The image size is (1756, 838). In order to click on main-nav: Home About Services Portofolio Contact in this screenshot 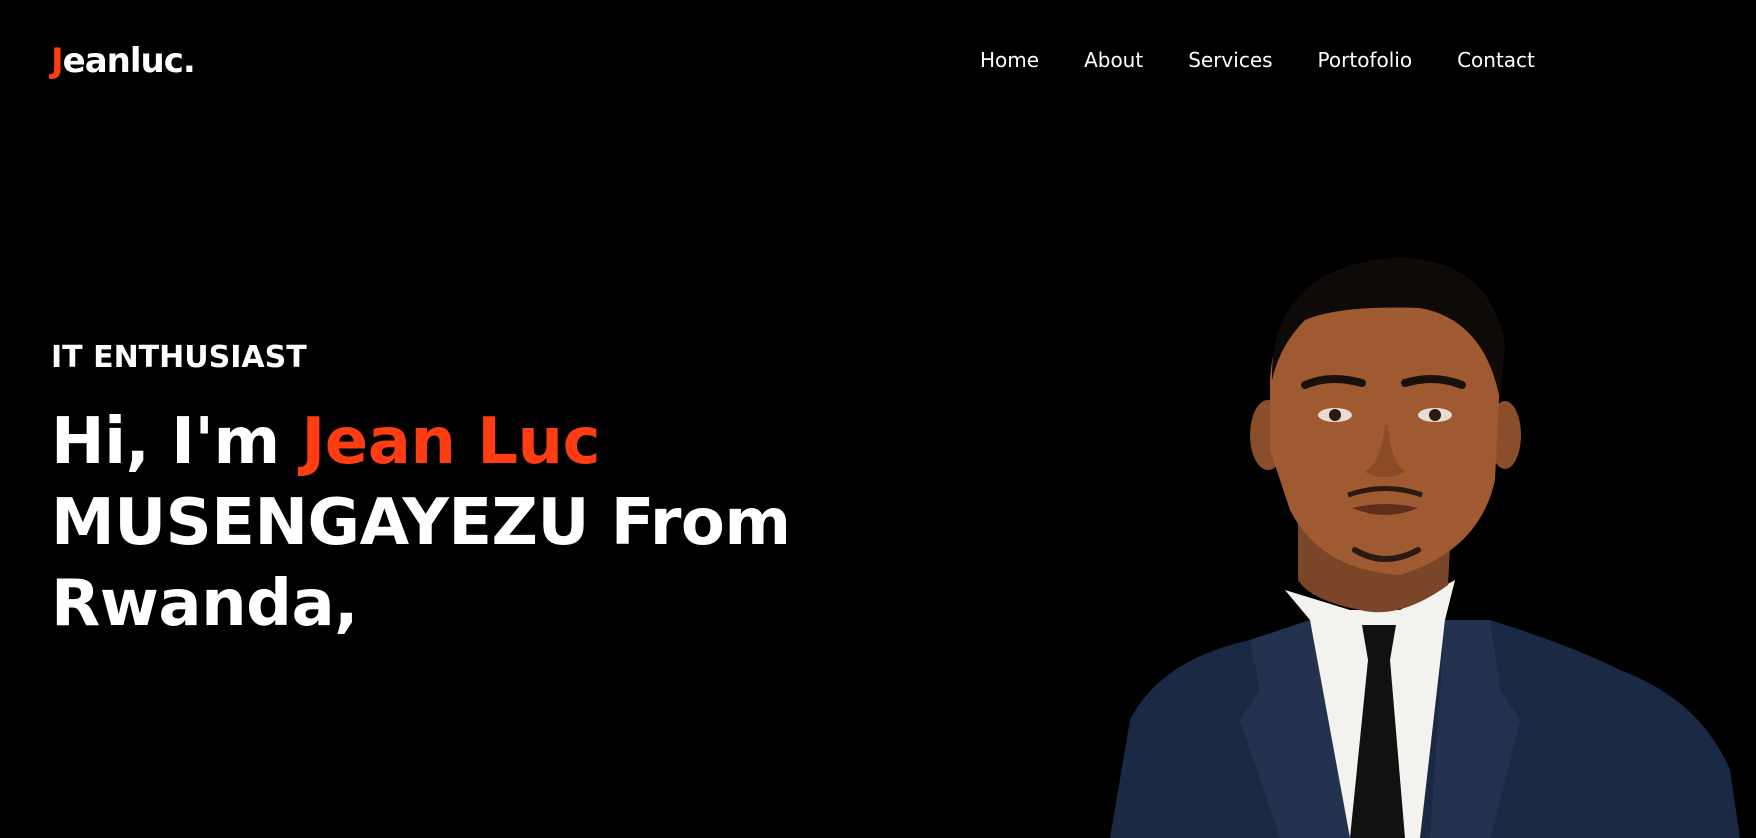, I will do `click(1257, 60)`.